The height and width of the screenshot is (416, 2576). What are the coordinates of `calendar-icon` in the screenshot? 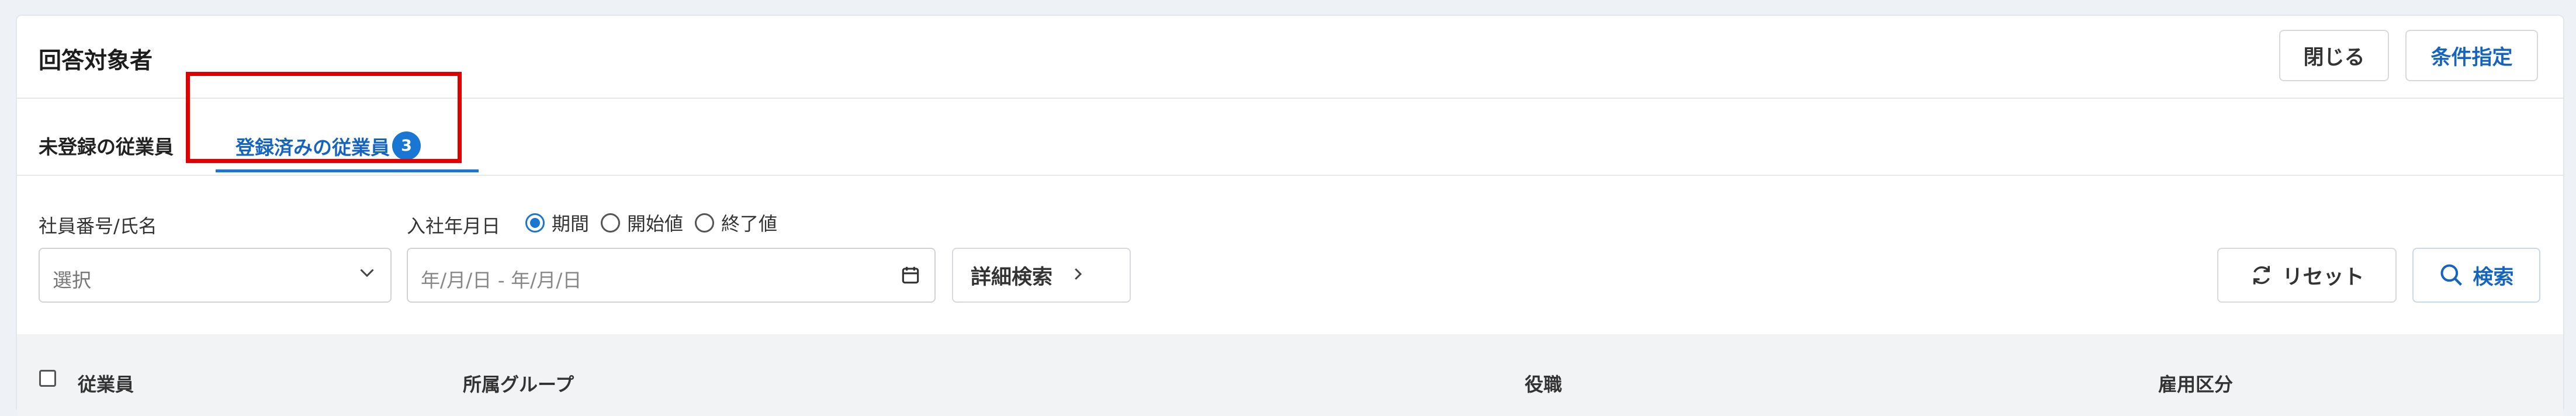 It's located at (911, 276).